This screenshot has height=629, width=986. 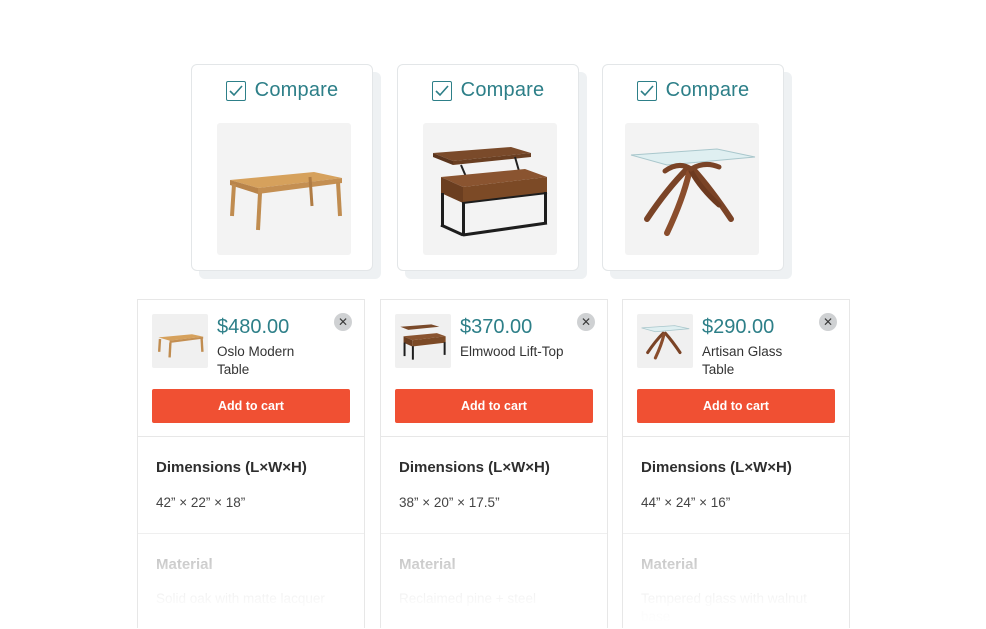 What do you see at coordinates (201, 502) in the screenshot?
I see `spec-value: 42” × 22” × 18”` at bounding box center [201, 502].